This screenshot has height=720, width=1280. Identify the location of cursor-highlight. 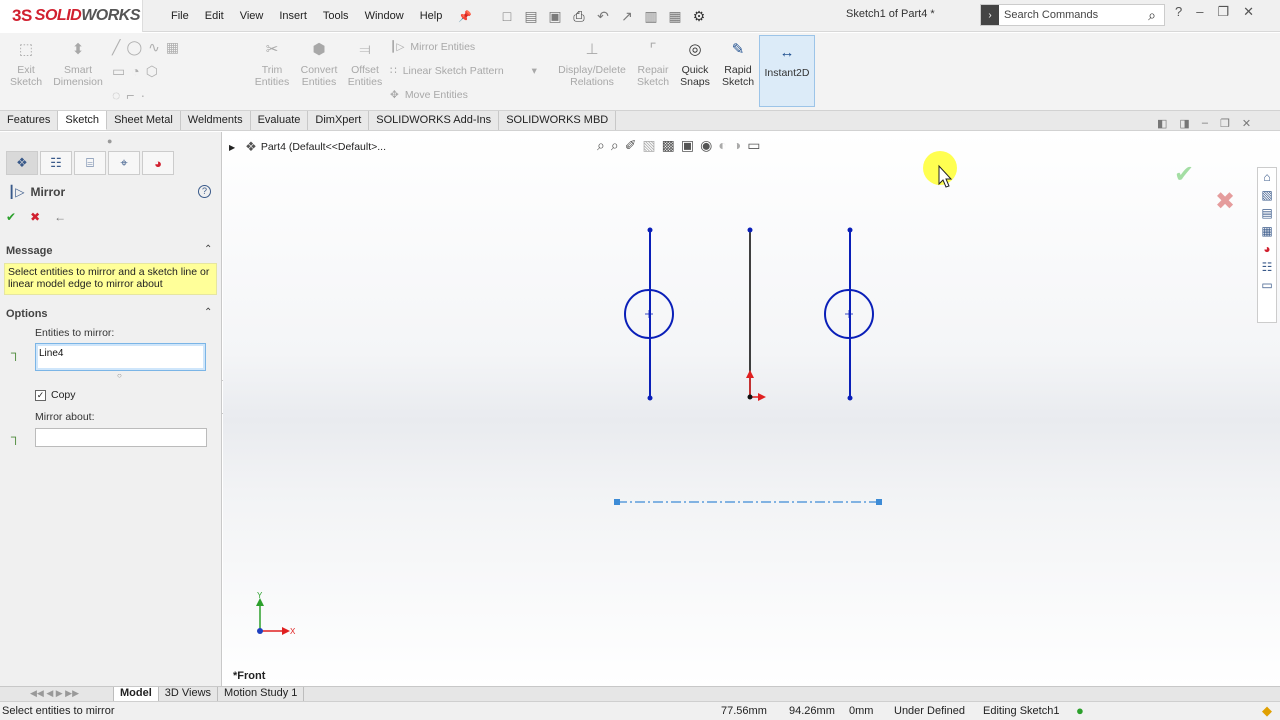
(940, 169).